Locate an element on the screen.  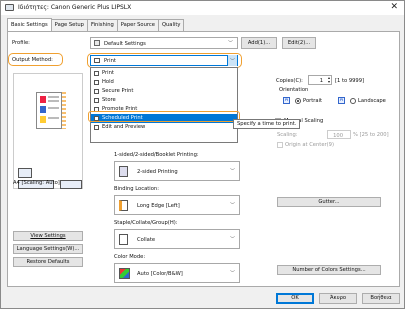
list-item-label: Print is located at coordinates (108, 73).